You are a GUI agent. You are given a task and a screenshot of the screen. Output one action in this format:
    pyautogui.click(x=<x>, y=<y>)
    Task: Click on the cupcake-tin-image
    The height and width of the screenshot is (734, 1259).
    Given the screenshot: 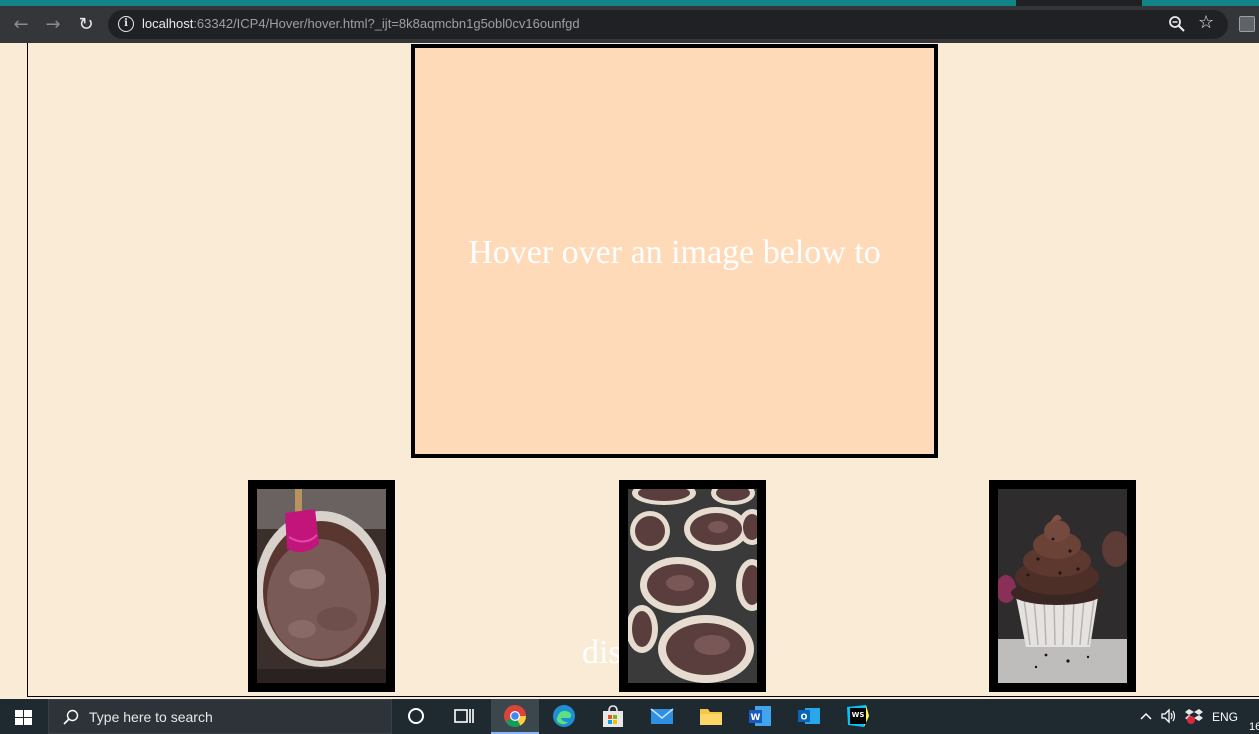 What is the action you would take?
    pyautogui.click(x=692, y=586)
    